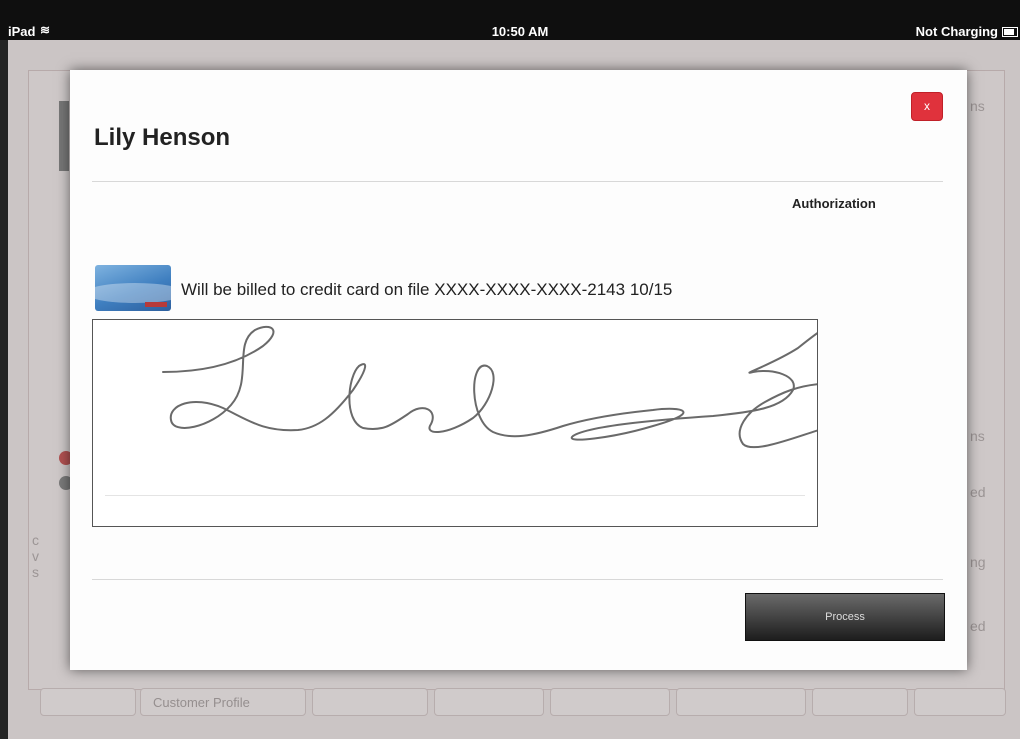  Describe the element at coordinates (162, 137) in the screenshot. I see `customer-name-title: Lily Henson` at that location.